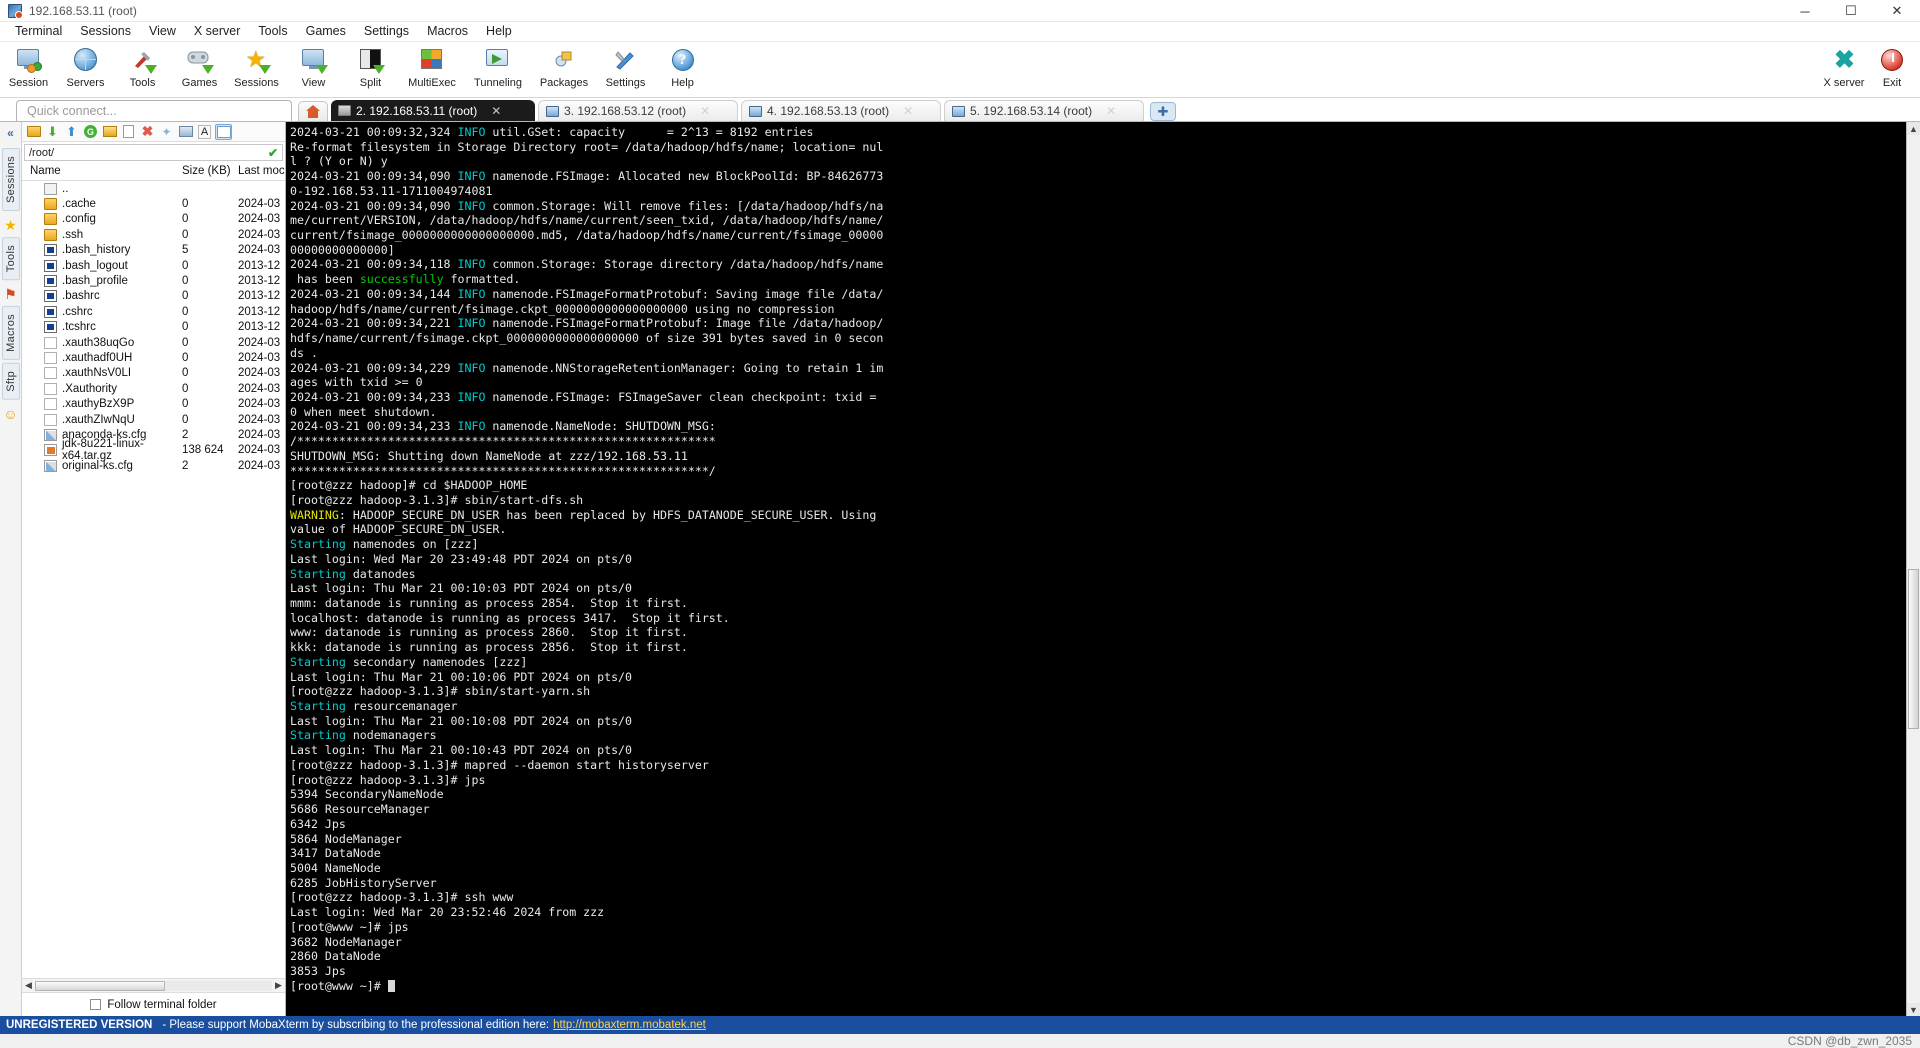 The image size is (1920, 1048). I want to click on terminal-scrollbar: ▲ ▼, so click(1913, 569).